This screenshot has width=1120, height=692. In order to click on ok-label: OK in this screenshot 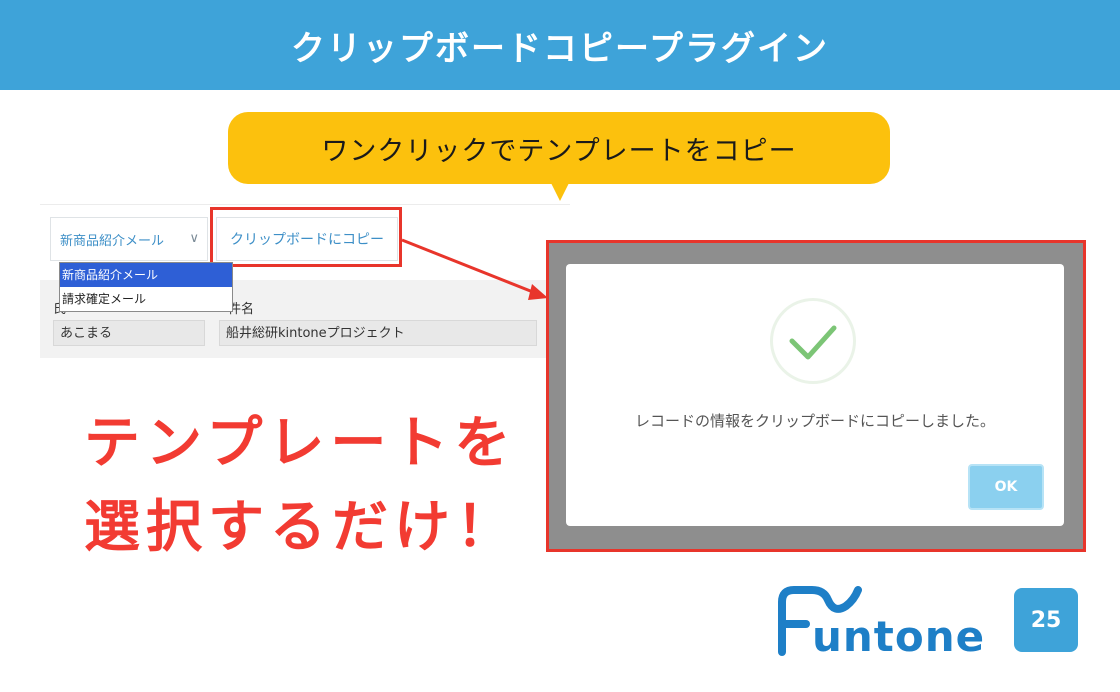, I will do `click(1006, 487)`.